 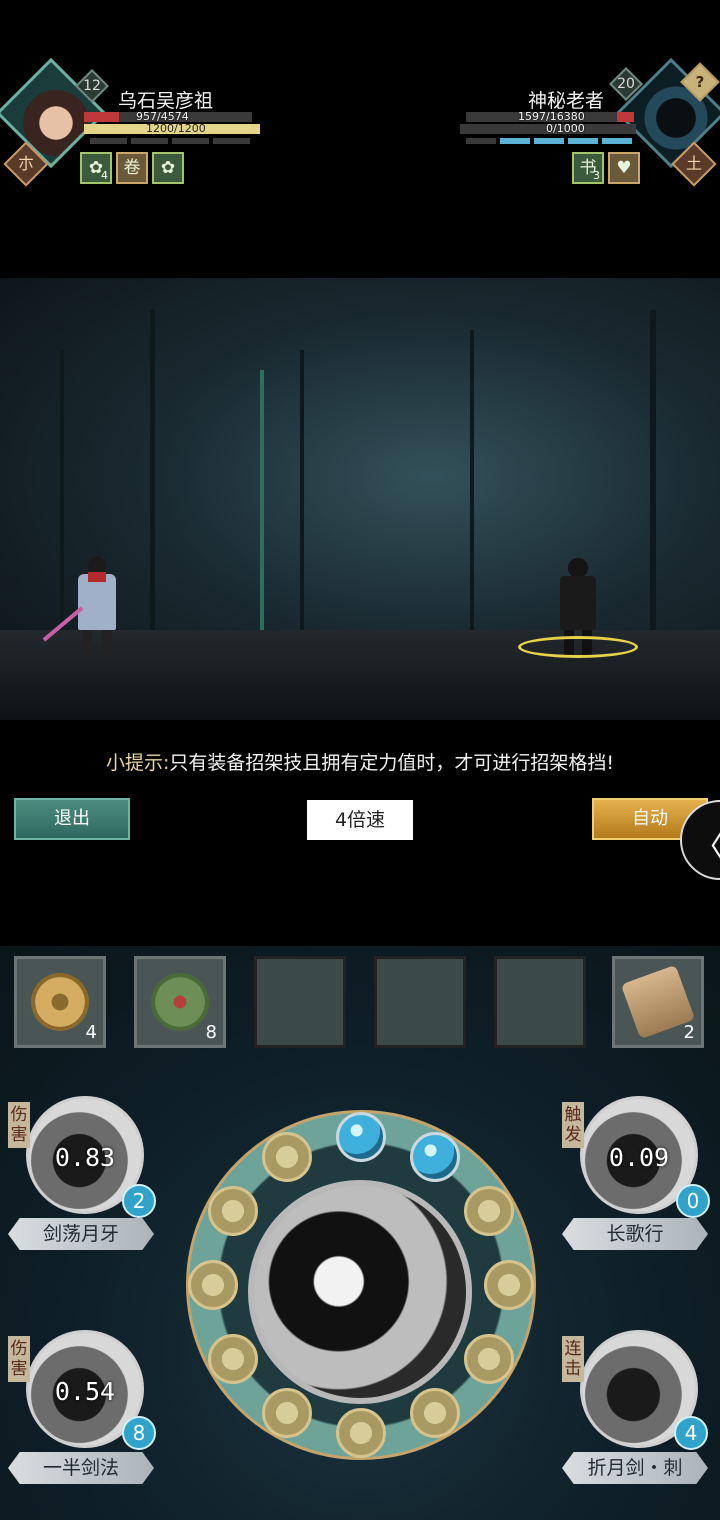 I want to click on item-slot-coins: 4, so click(x=60, y=1002).